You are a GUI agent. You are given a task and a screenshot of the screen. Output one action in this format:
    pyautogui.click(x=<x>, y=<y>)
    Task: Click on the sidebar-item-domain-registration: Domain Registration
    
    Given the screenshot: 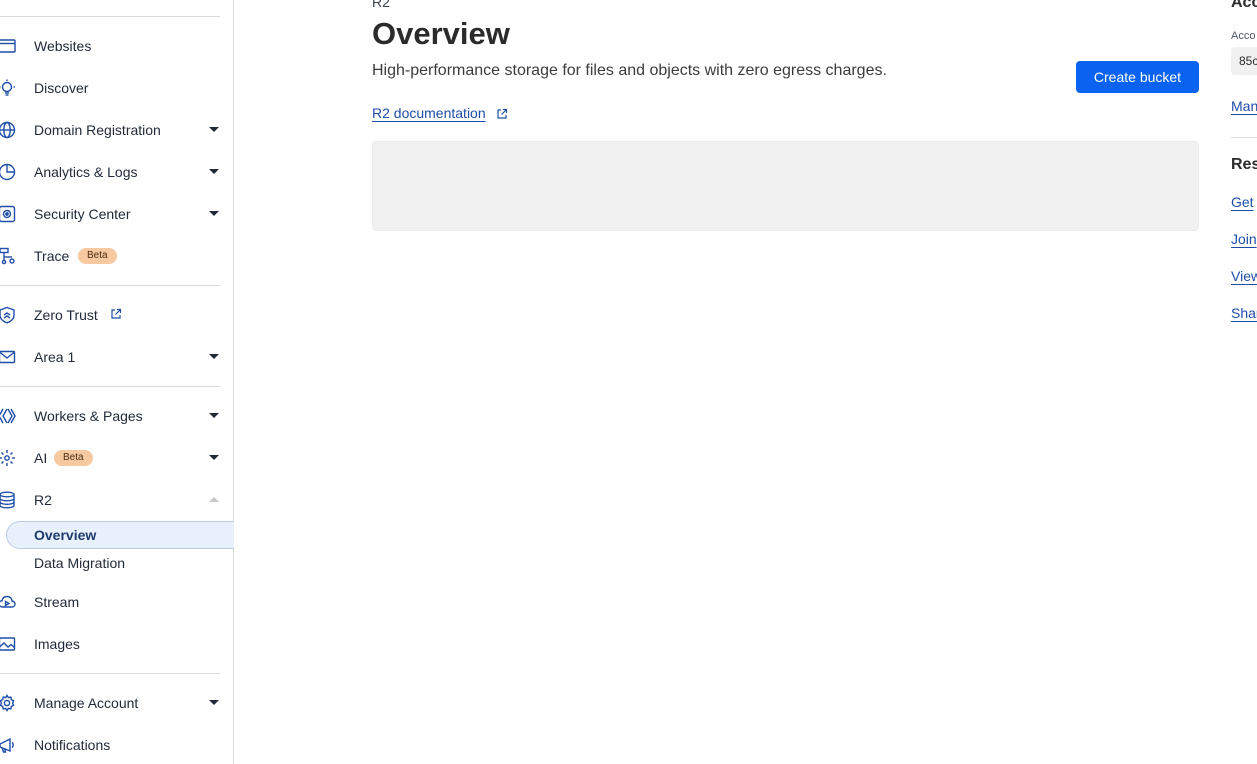 What is the action you would take?
    pyautogui.click(x=117, y=130)
    